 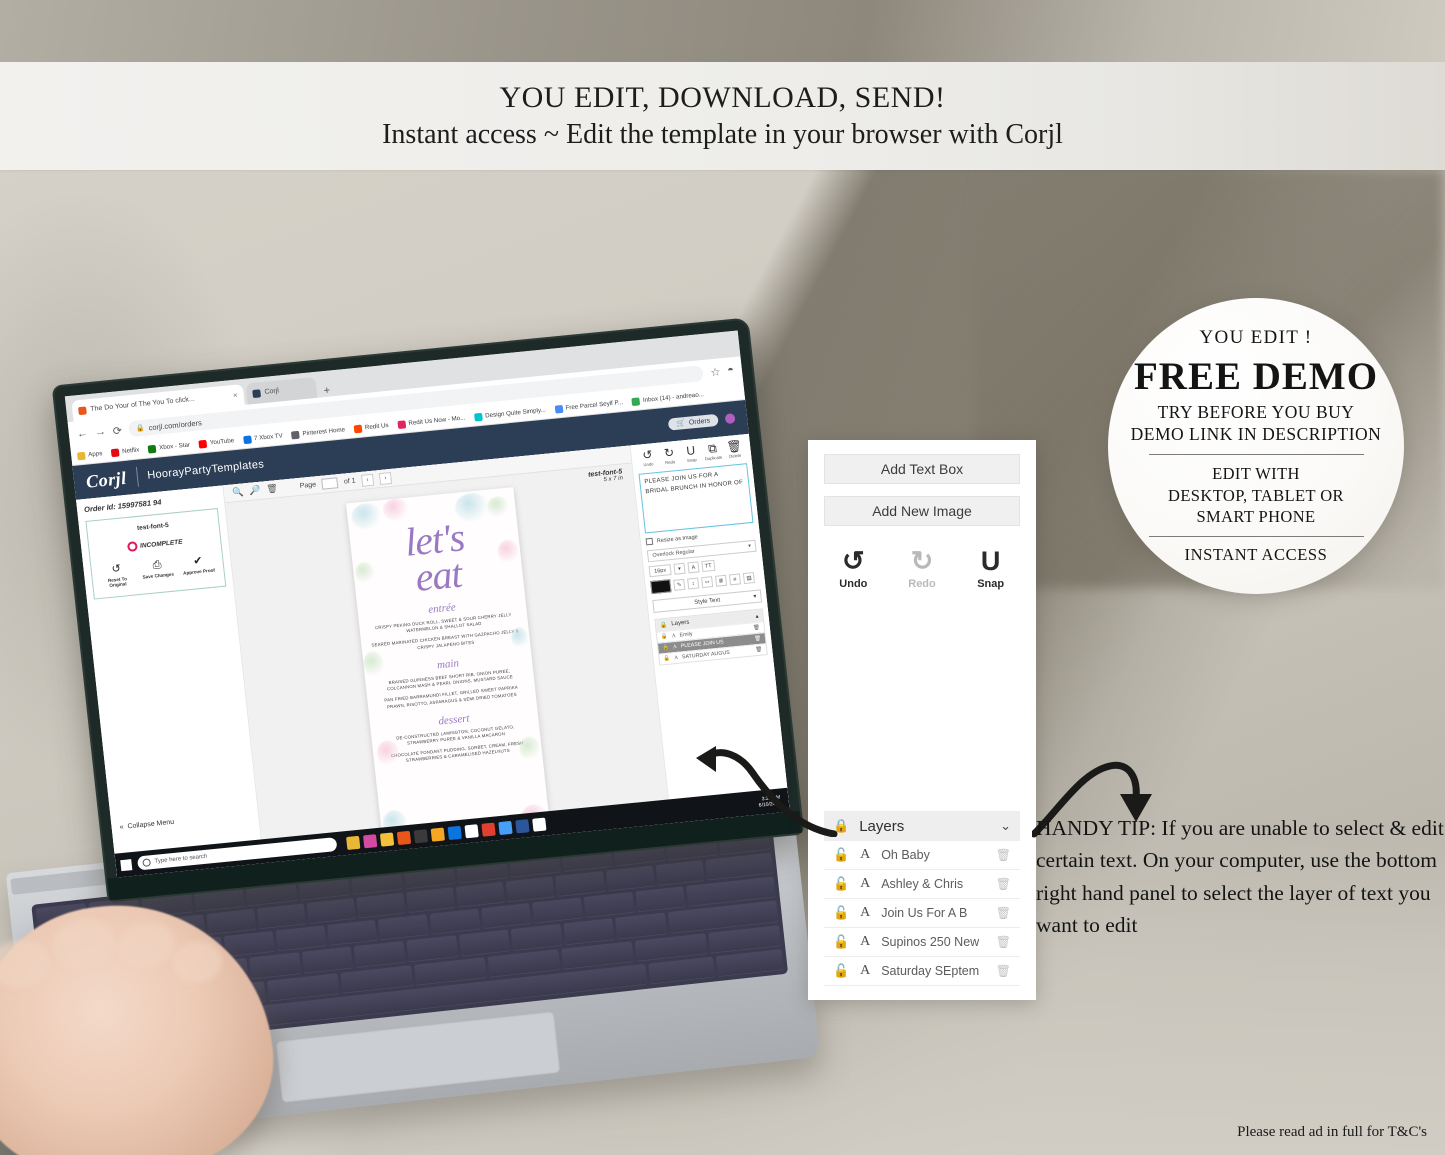 What do you see at coordinates (327, 391) in the screenshot?
I see `new-tab-icon: +` at bounding box center [327, 391].